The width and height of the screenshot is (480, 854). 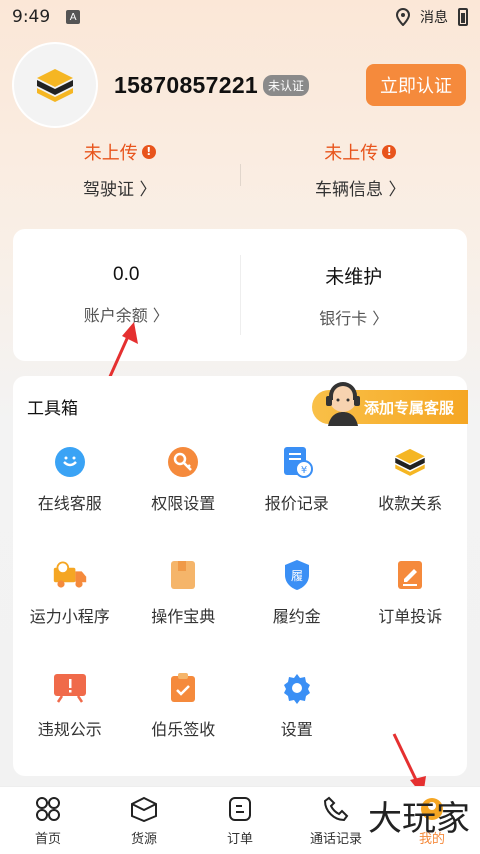 What do you see at coordinates (297, 492) in the screenshot?
I see `tool-quote-records: ¥ 报价记录` at bounding box center [297, 492].